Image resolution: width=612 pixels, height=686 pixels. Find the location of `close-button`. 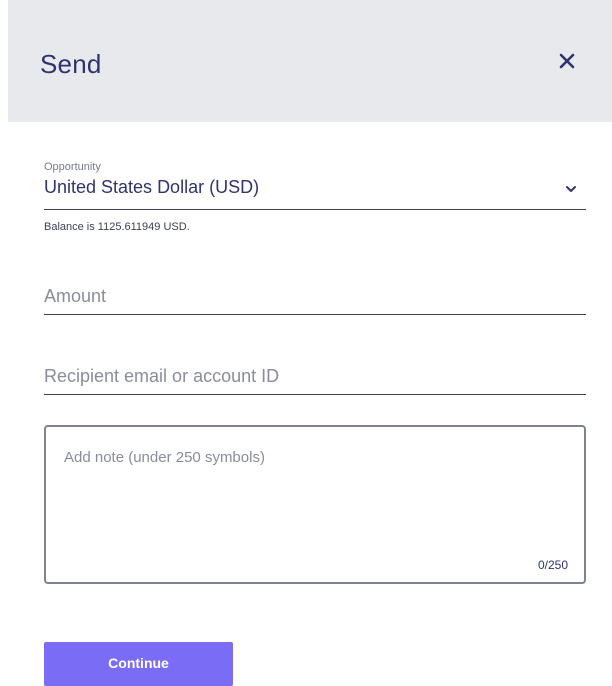

close-button is located at coordinates (567, 61).